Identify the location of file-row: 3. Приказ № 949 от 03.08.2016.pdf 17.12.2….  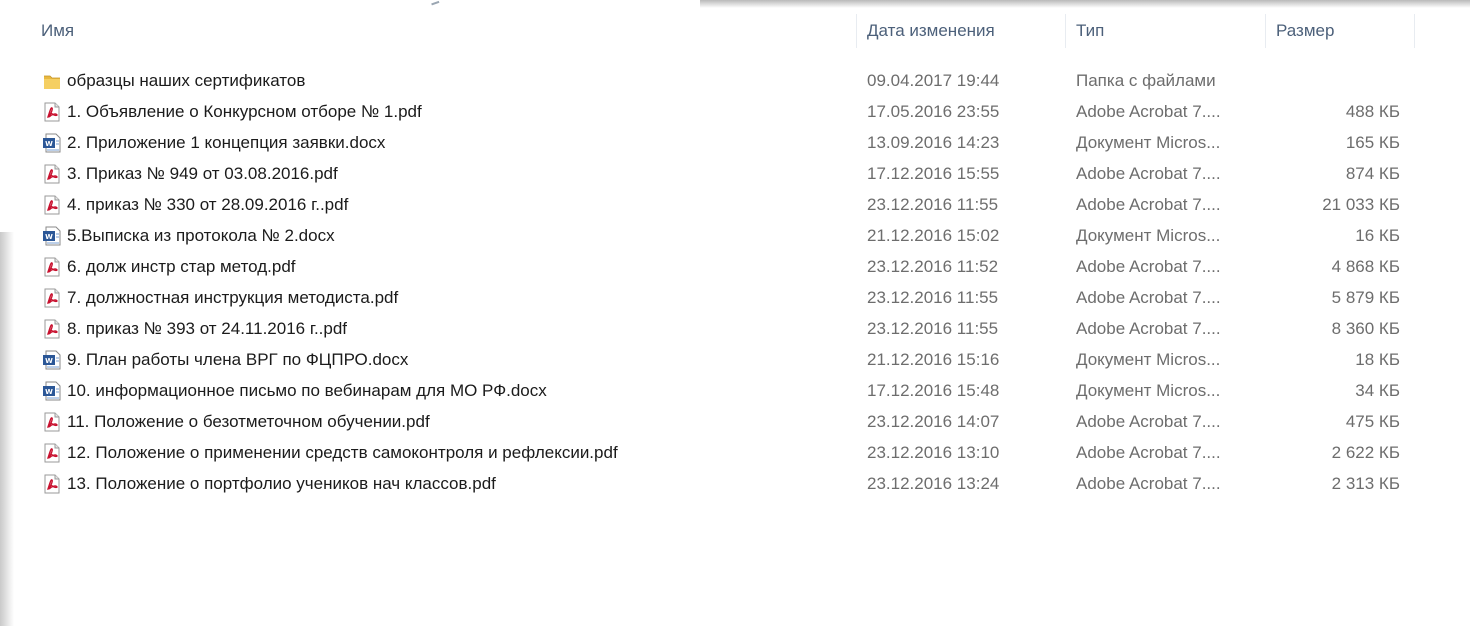
(742, 173).